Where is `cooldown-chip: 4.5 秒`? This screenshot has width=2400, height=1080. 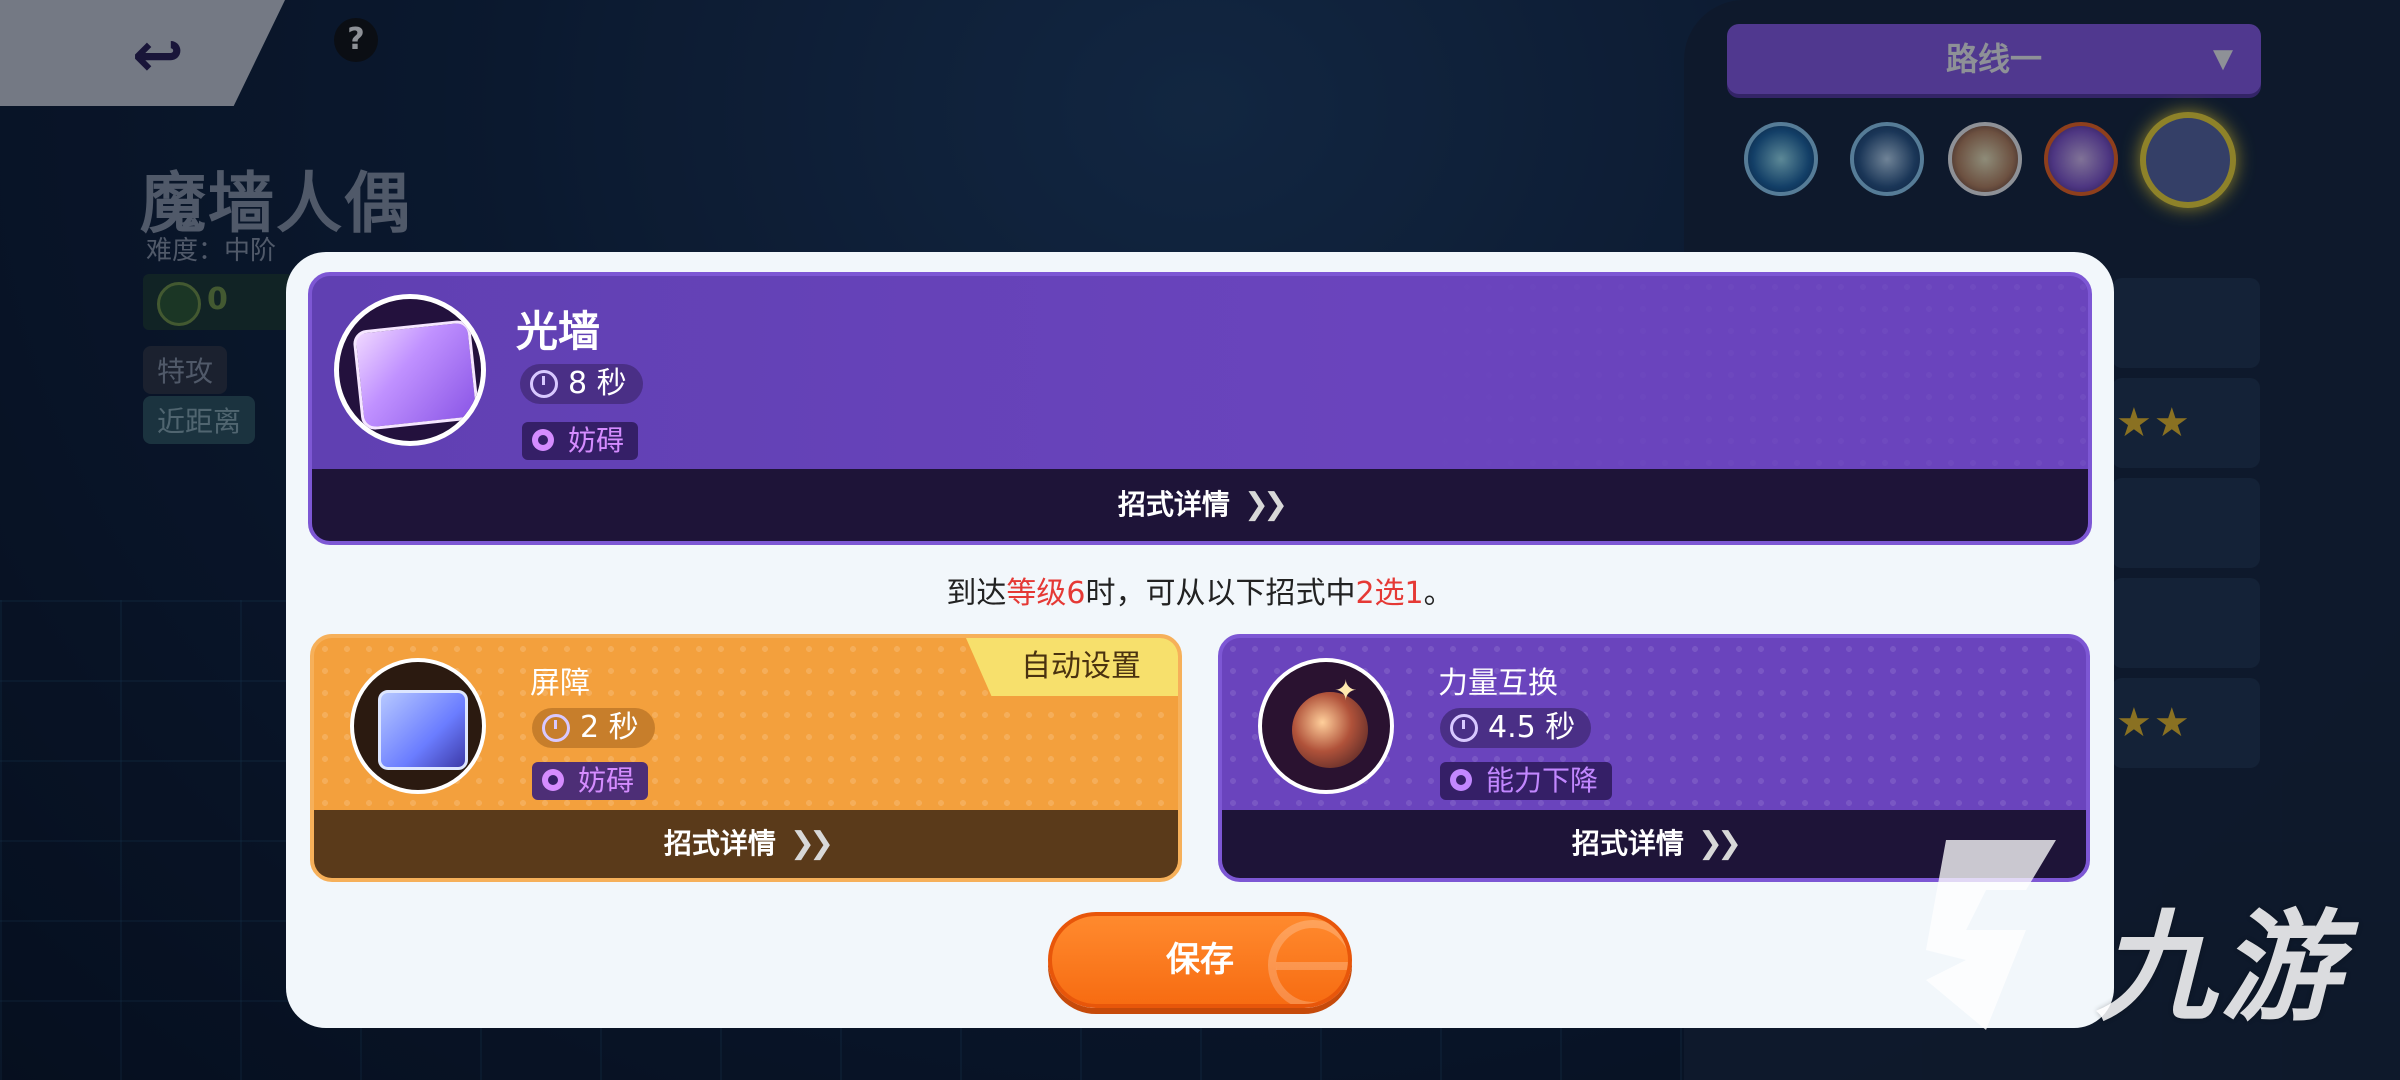 cooldown-chip: 4.5 秒 is located at coordinates (1516, 728).